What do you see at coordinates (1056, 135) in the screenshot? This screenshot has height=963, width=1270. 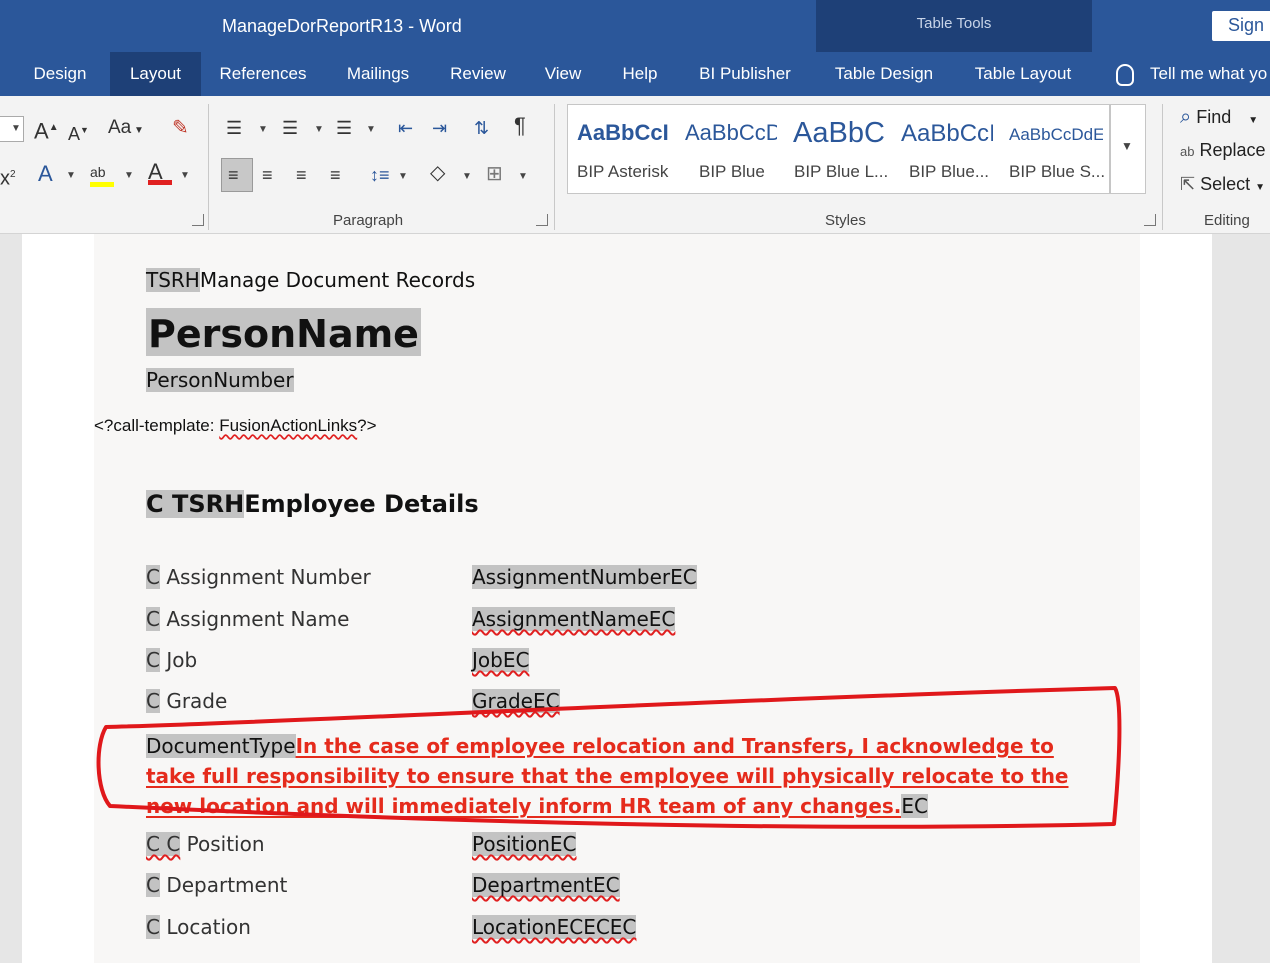 I see `style-sample-bip-blue-s: AaBbCcDdE` at bounding box center [1056, 135].